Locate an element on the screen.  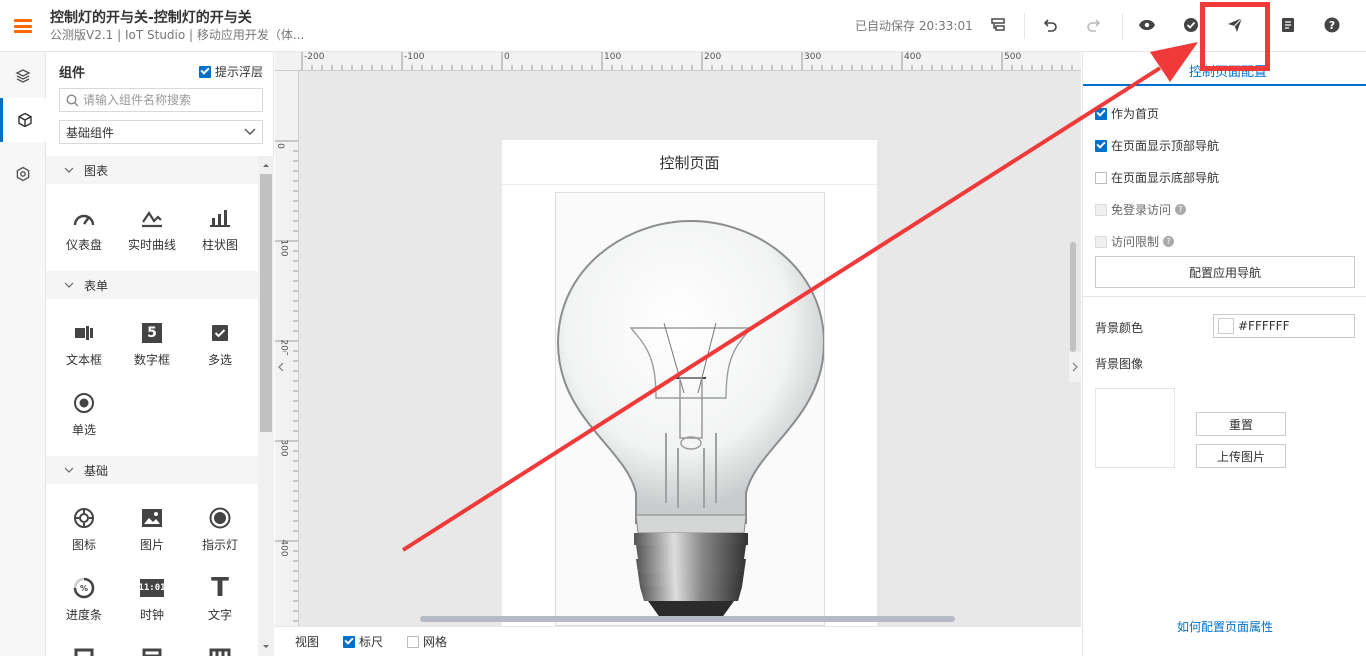
scrollbar-thumb is located at coordinates (266, 303).